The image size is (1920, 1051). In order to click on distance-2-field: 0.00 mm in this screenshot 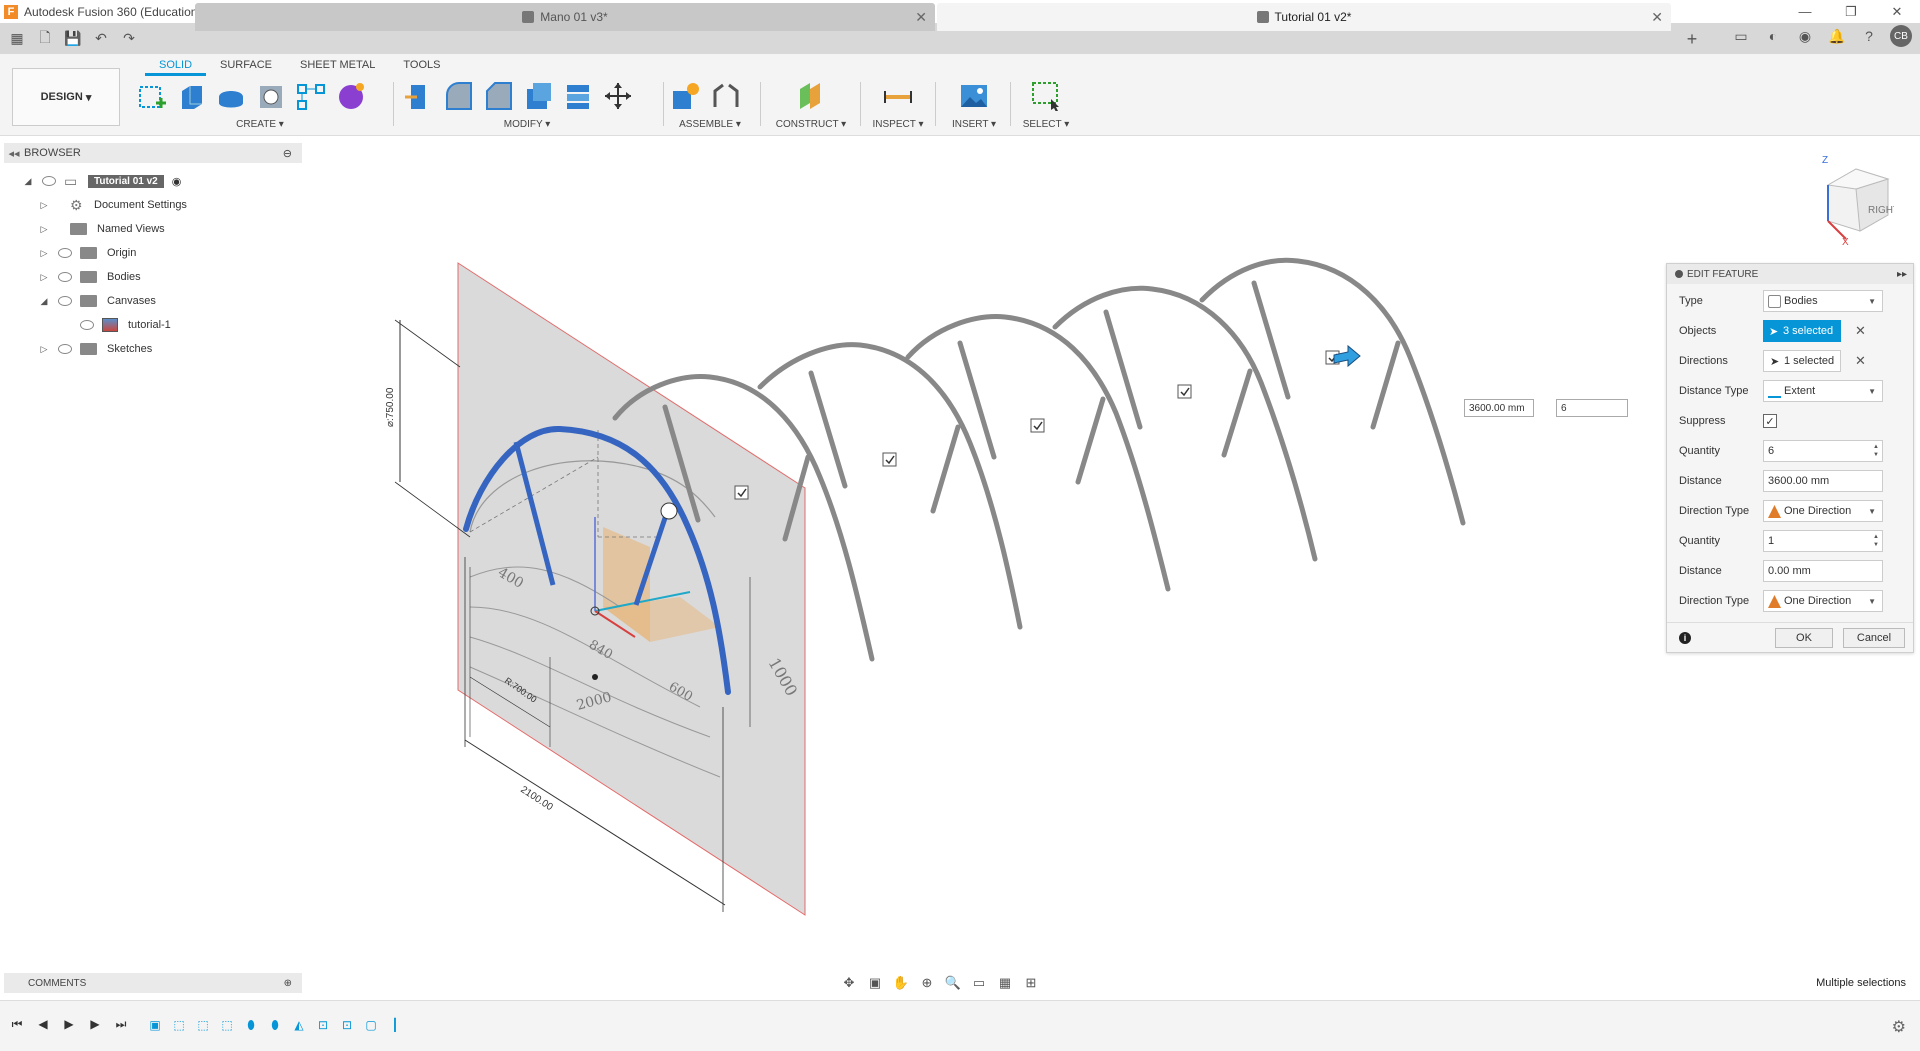, I will do `click(1823, 571)`.